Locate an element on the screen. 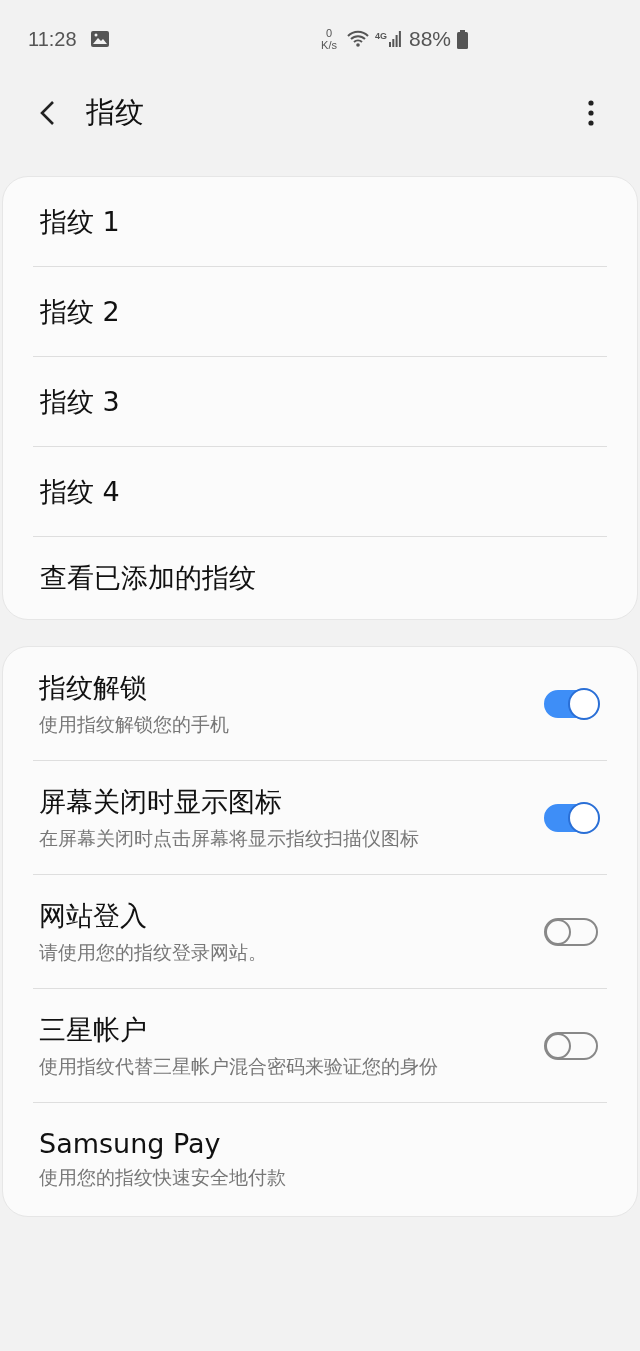 The height and width of the screenshot is (1351, 640). page-title: 指纹 is located at coordinates (115, 112).